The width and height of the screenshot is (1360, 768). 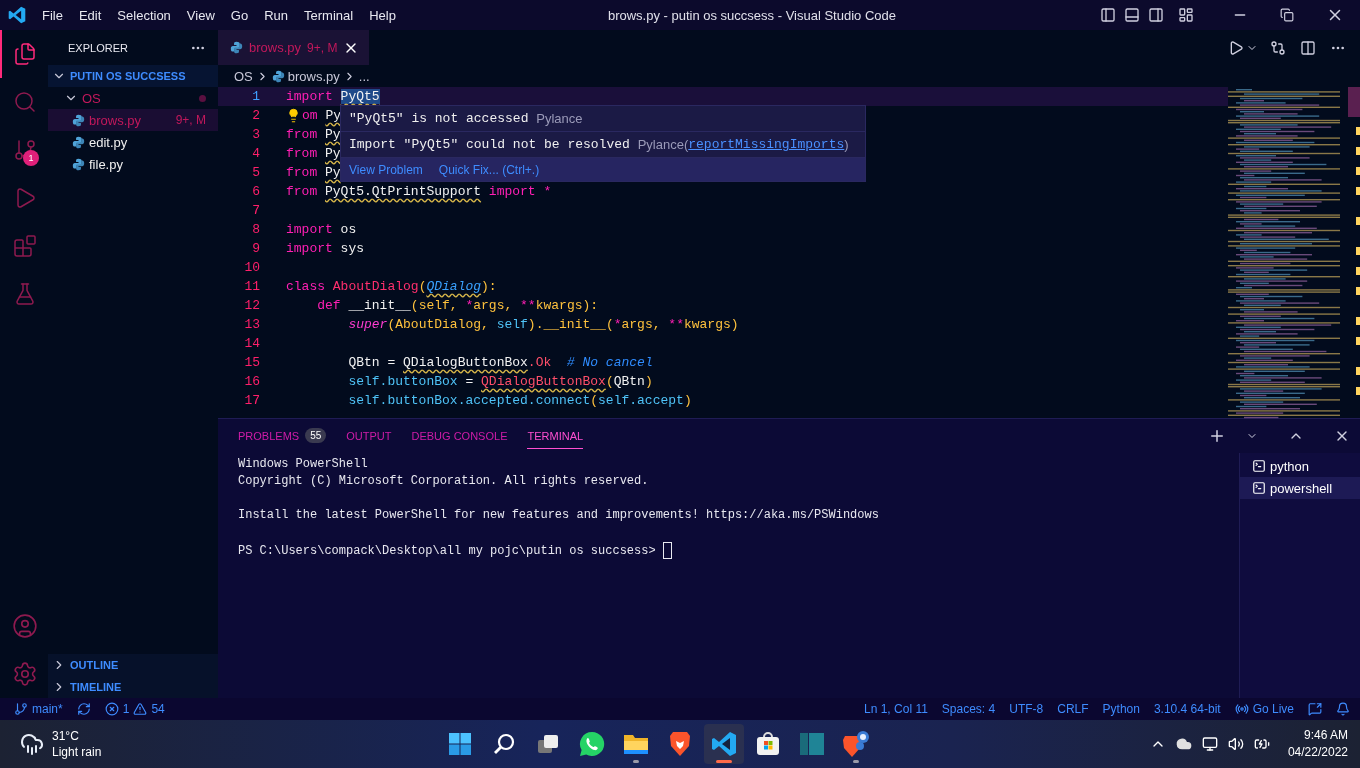 What do you see at coordinates (255, 210) in the screenshot?
I see `line-number: 7` at bounding box center [255, 210].